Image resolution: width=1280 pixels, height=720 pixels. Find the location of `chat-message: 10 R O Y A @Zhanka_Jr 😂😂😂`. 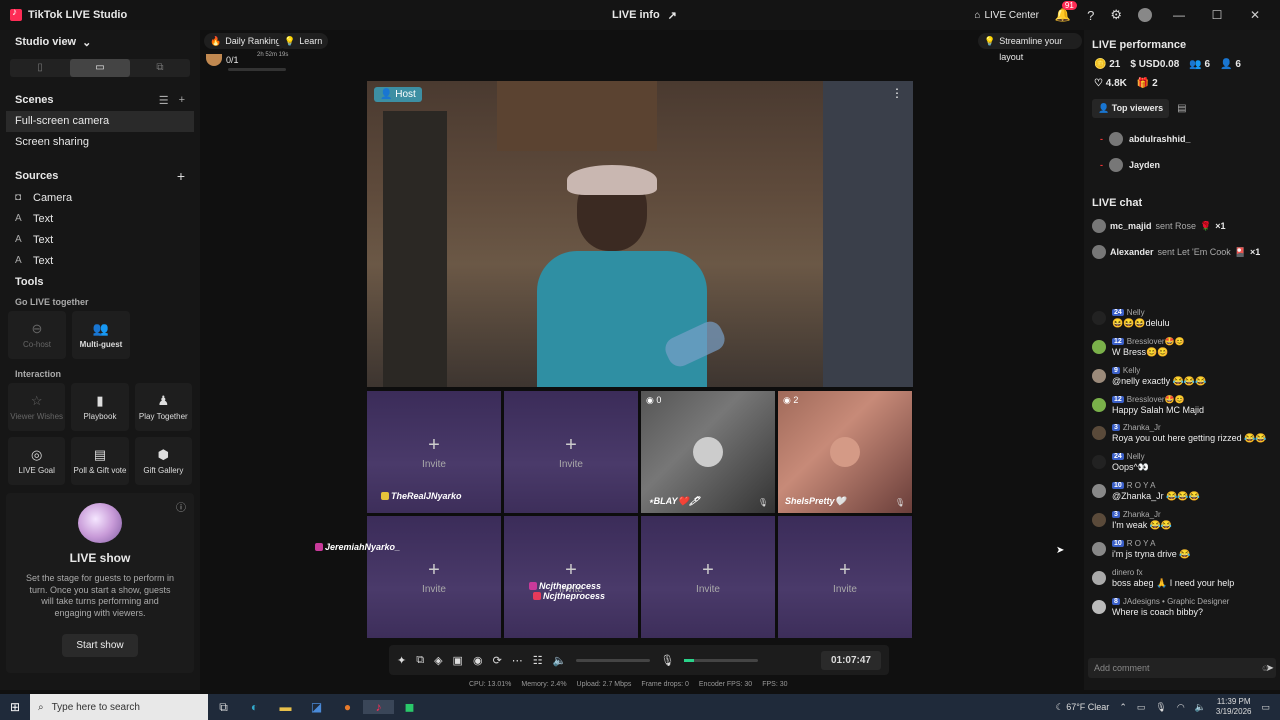

chat-message: 10 R O Y A @Zhanka_Jr 😂😂😂 is located at coordinates (1182, 491).